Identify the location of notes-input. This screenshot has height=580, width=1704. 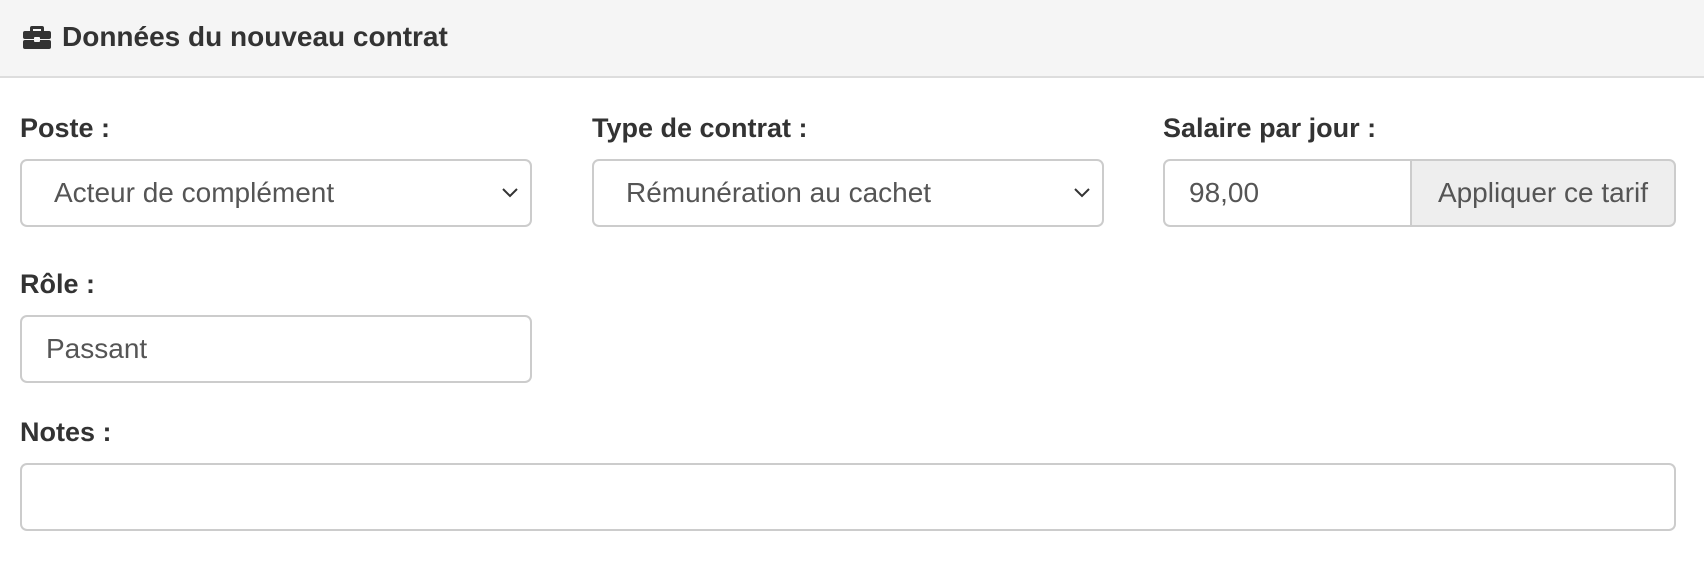
(848, 497).